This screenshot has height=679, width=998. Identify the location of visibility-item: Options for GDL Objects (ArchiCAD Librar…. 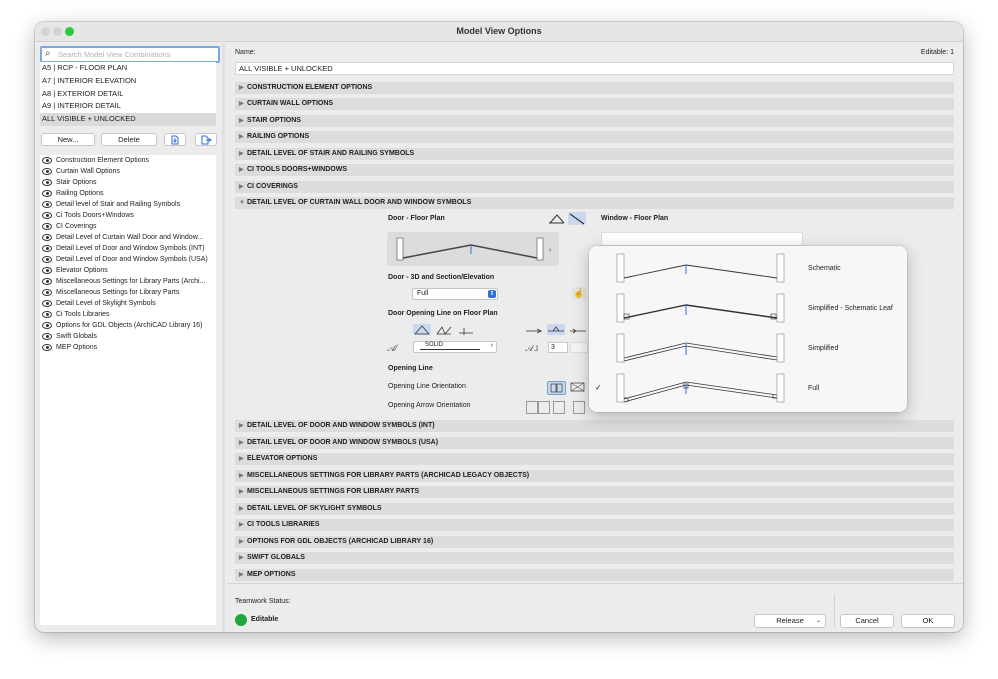
(128, 325).